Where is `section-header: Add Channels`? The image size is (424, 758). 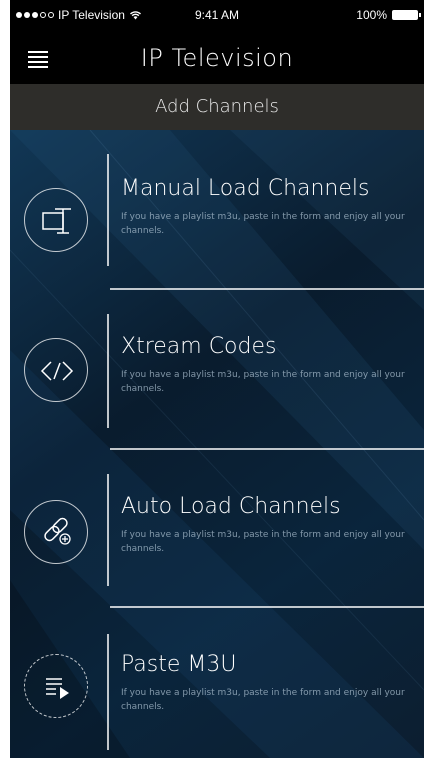
section-header: Add Channels is located at coordinates (217, 107).